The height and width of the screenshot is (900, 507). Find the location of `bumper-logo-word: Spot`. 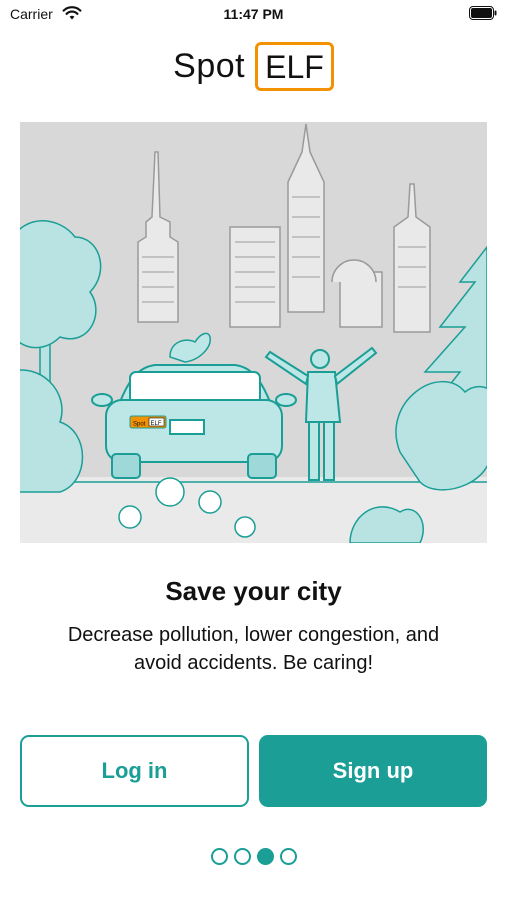

bumper-logo-word: Spot is located at coordinates (139, 425).